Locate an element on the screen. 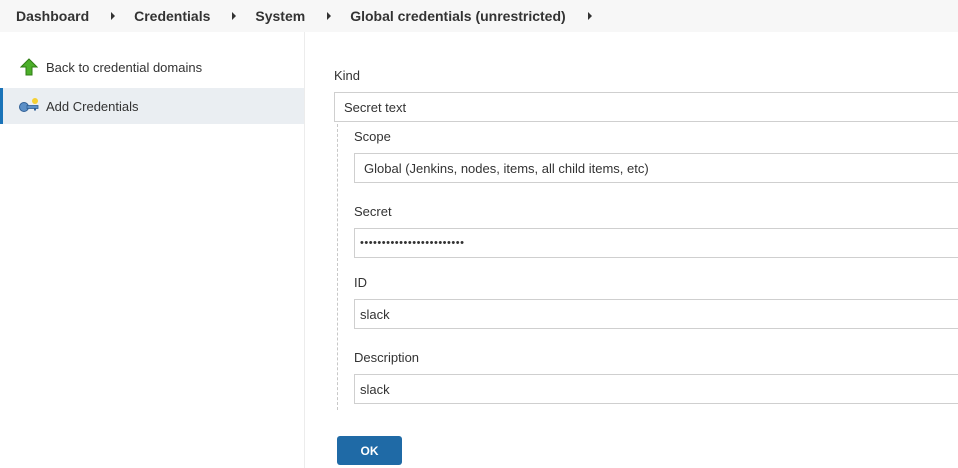 This screenshot has width=958, height=468. key-icon is located at coordinates (29, 106).